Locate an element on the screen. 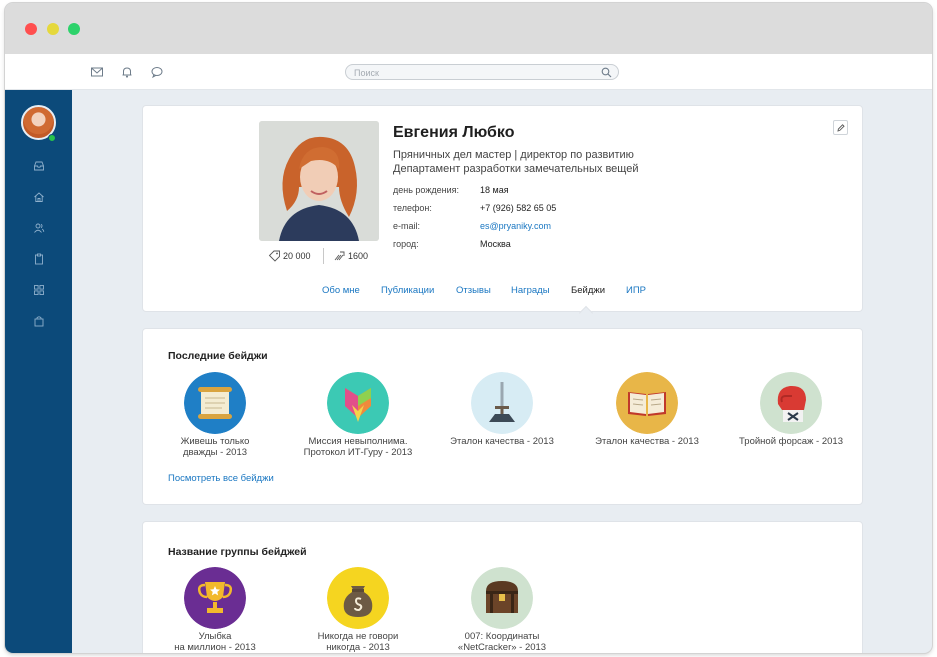 The image size is (937, 657). tab-ipr: ИПР is located at coordinates (636, 290).